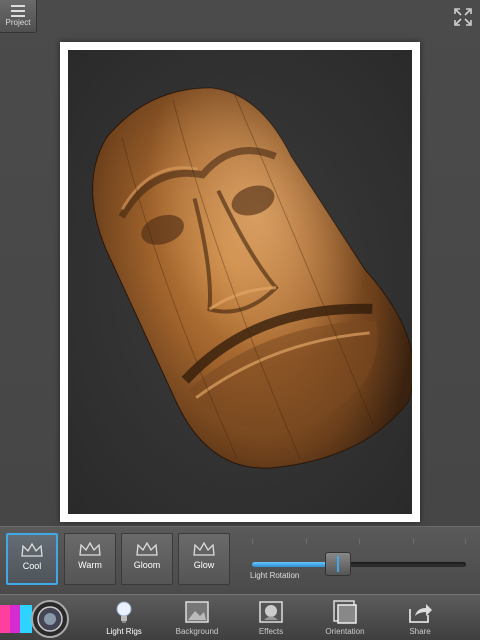  Describe the element at coordinates (32, 566) in the screenshot. I see `preset-label: Cool` at that location.